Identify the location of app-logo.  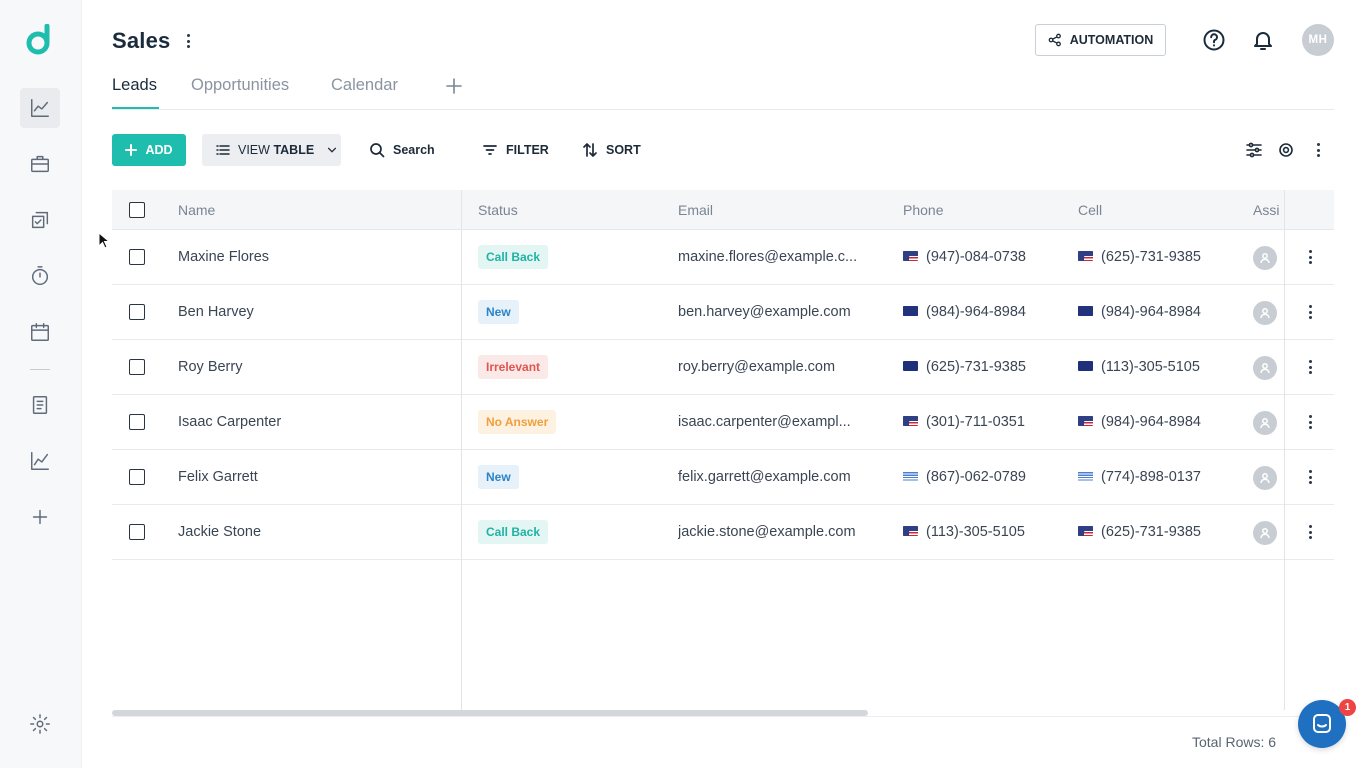
(40, 39).